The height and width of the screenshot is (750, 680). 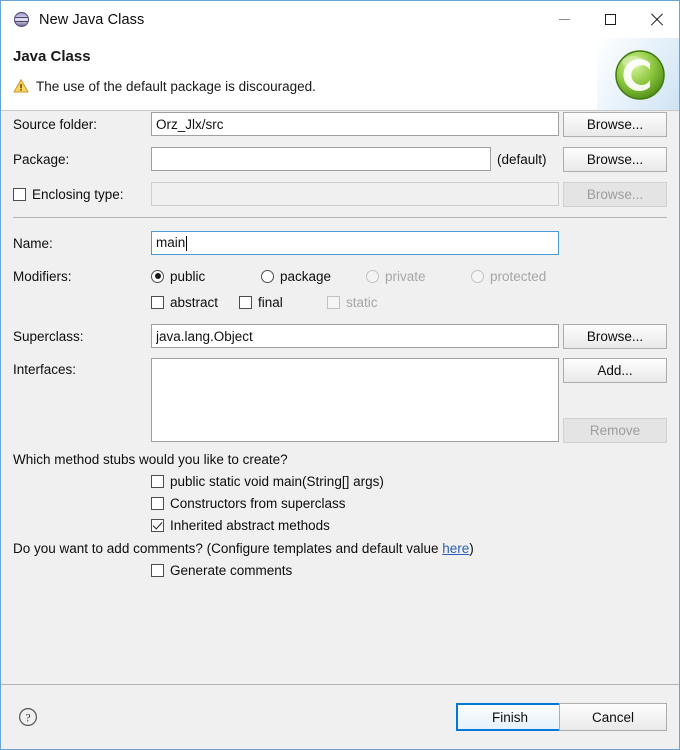 I want to click on java-class-green-icon, so click(x=640, y=75).